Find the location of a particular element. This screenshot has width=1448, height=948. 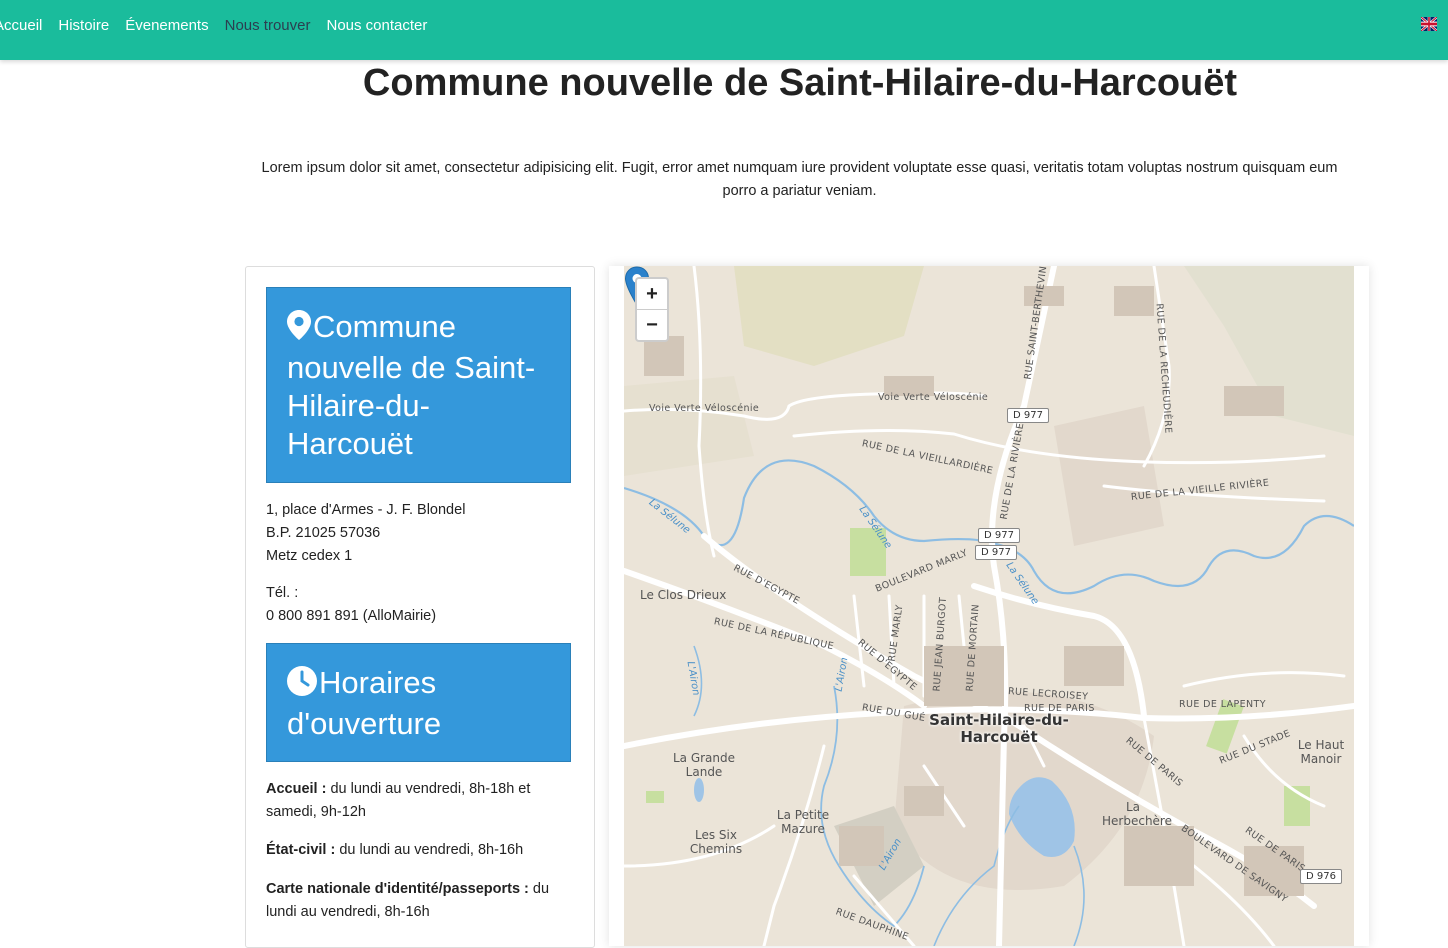

place-label: Le Clos Drieux is located at coordinates (683, 595).